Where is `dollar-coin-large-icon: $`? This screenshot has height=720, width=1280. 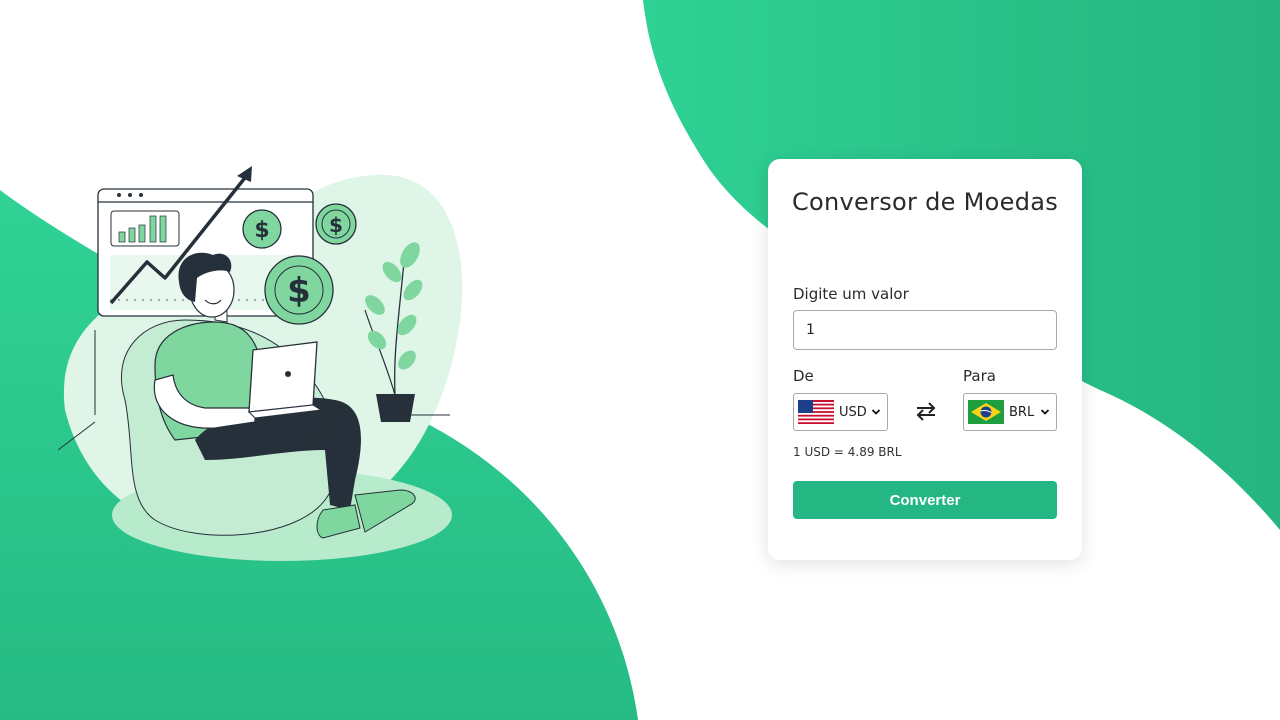
dollar-coin-large-icon: $ is located at coordinates (299, 290).